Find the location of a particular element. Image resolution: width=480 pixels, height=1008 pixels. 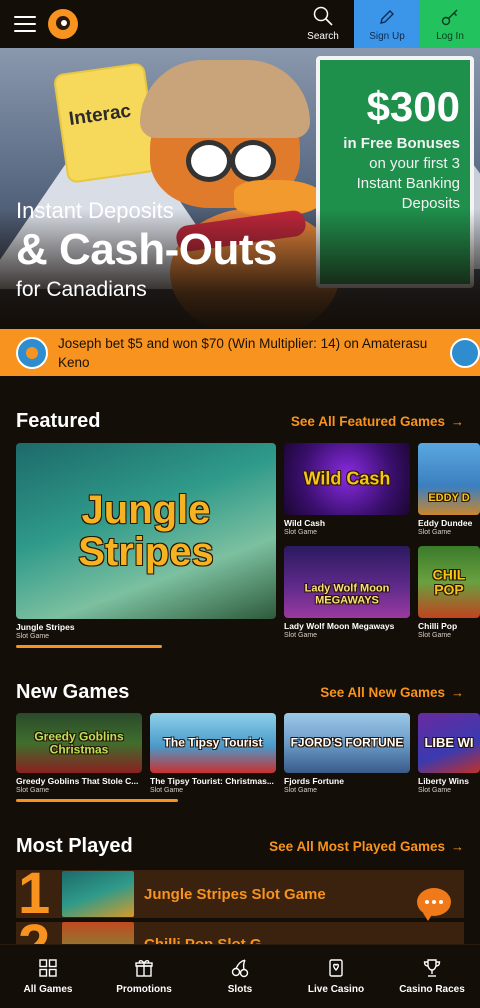

game-thumbnail is located at coordinates (98, 894).